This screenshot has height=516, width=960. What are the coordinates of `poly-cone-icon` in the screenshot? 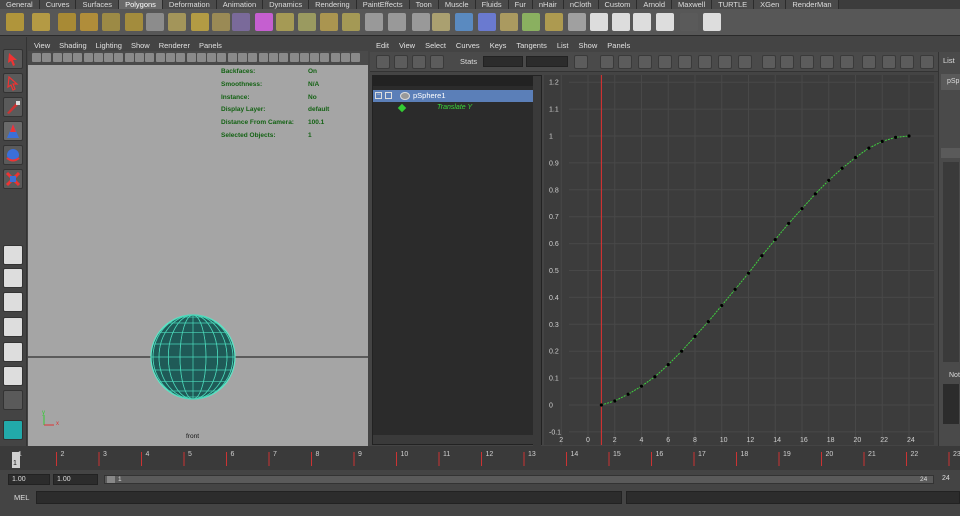 It's located at (89, 22).